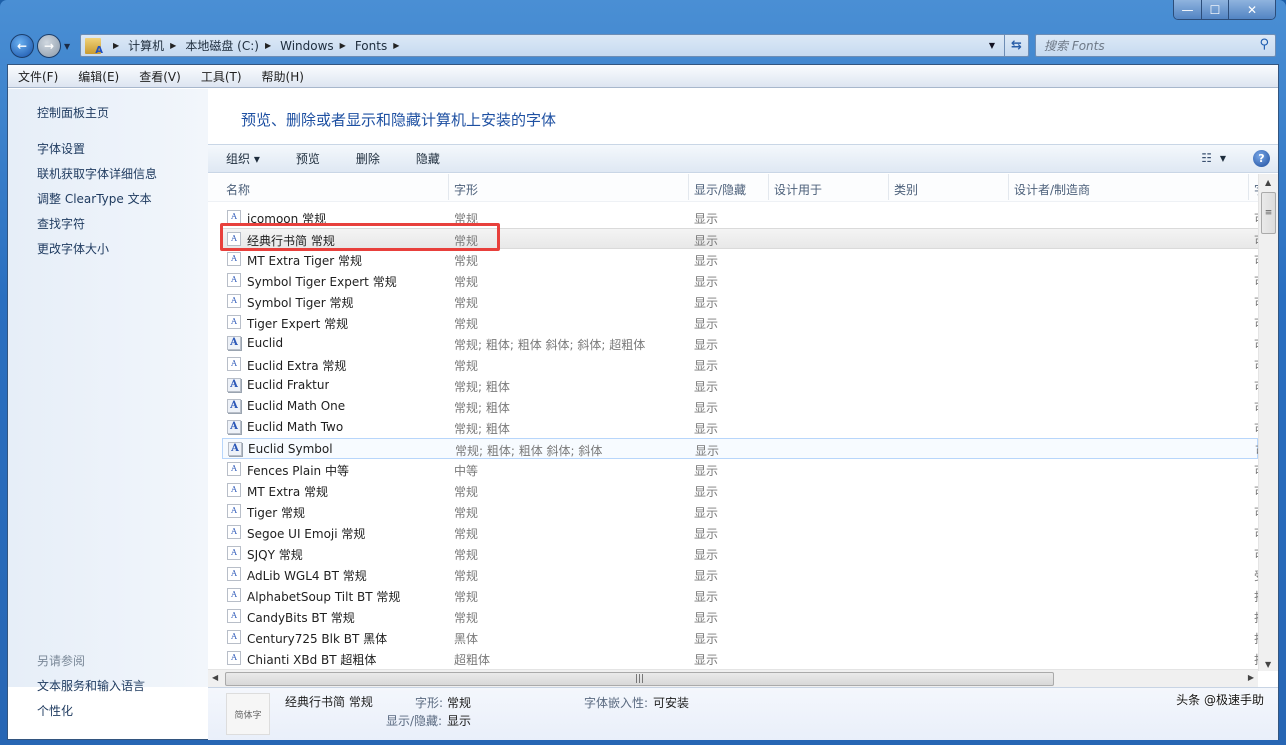 The height and width of the screenshot is (745, 1286). Describe the element at coordinates (1251, 9) in the screenshot. I see `close-button: ✕` at that location.